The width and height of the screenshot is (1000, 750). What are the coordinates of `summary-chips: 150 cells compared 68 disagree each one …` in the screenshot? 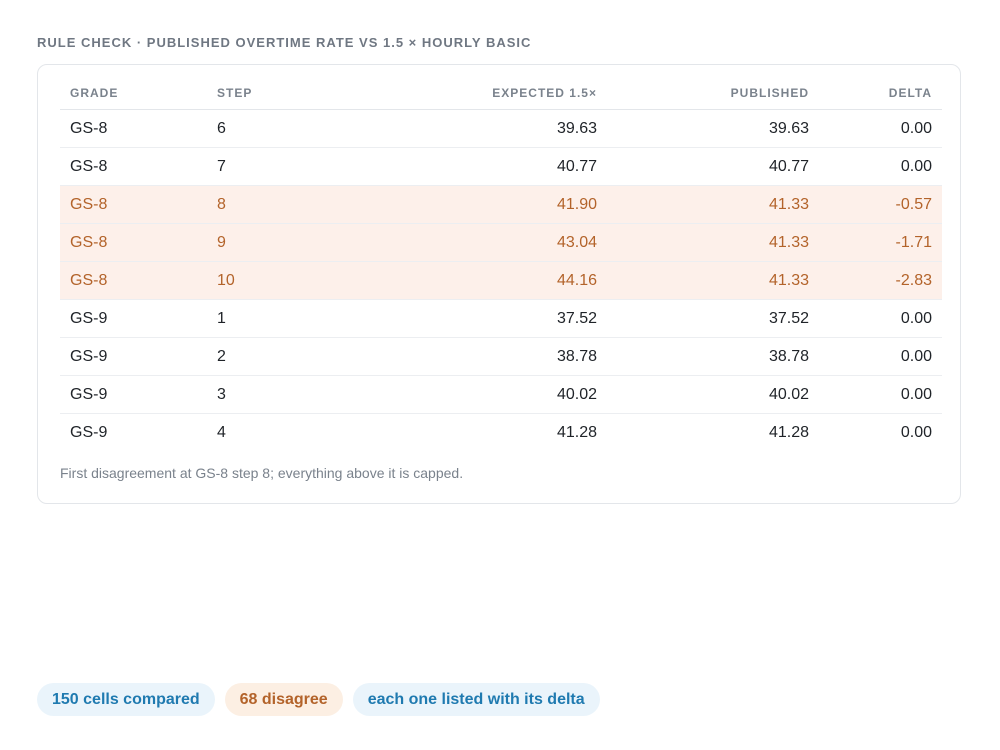 It's located at (318, 699).